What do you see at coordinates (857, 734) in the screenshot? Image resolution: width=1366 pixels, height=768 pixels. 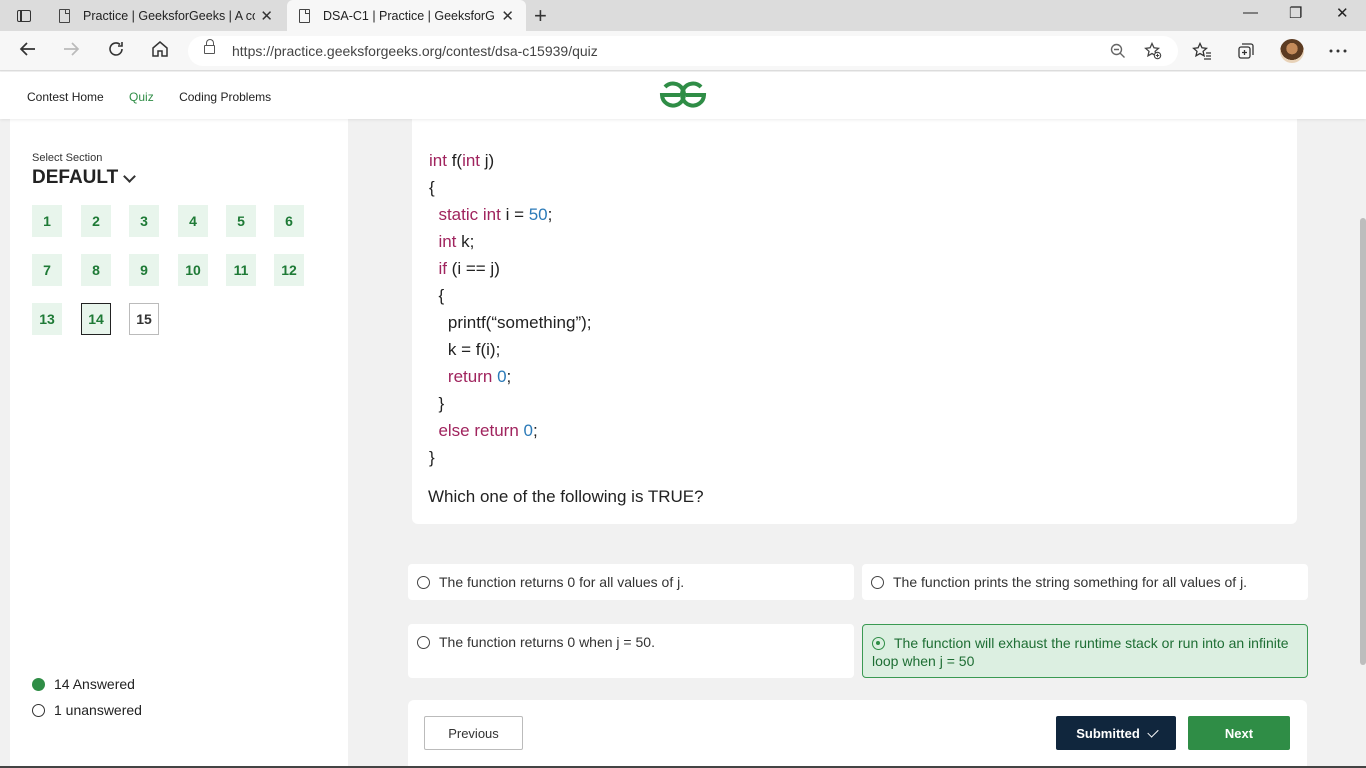 I see `quiz-footer: Previous Submitted Next` at bounding box center [857, 734].